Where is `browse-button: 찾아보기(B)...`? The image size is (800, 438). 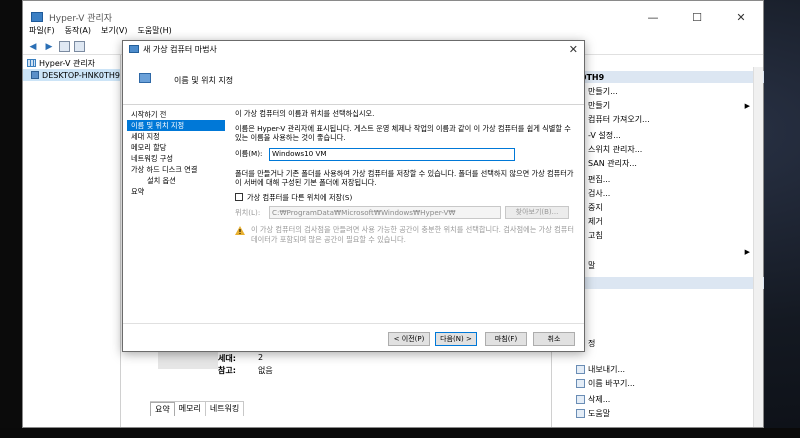 browse-button: 찾아보기(B)... is located at coordinates (537, 212).